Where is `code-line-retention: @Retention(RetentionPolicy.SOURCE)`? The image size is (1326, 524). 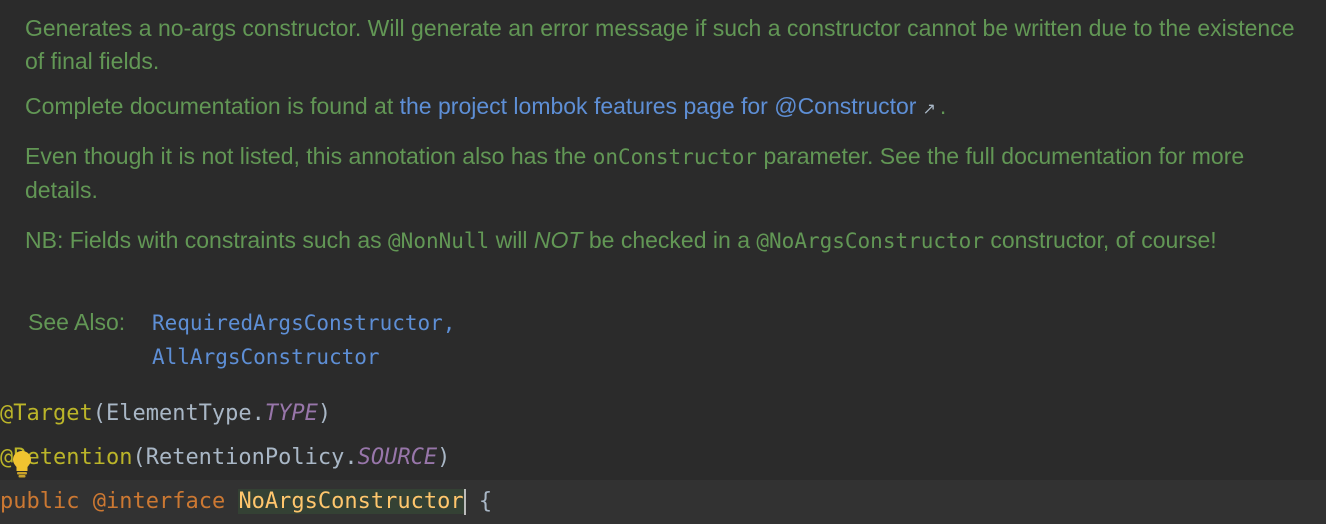 code-line-retention: @Retention(RetentionPolicy.SOURCE) is located at coordinates (663, 458).